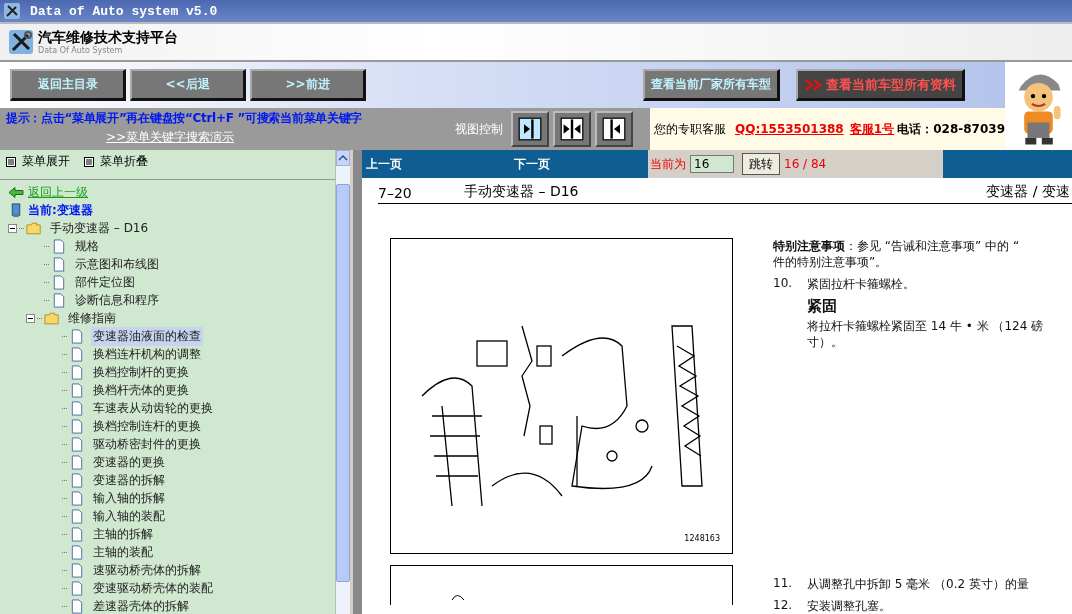 Image resolution: width=1072 pixels, height=614 pixels. What do you see at coordinates (147, 570) in the screenshot?
I see `tree-item: 速驱动桥壳体的拆解` at bounding box center [147, 570].